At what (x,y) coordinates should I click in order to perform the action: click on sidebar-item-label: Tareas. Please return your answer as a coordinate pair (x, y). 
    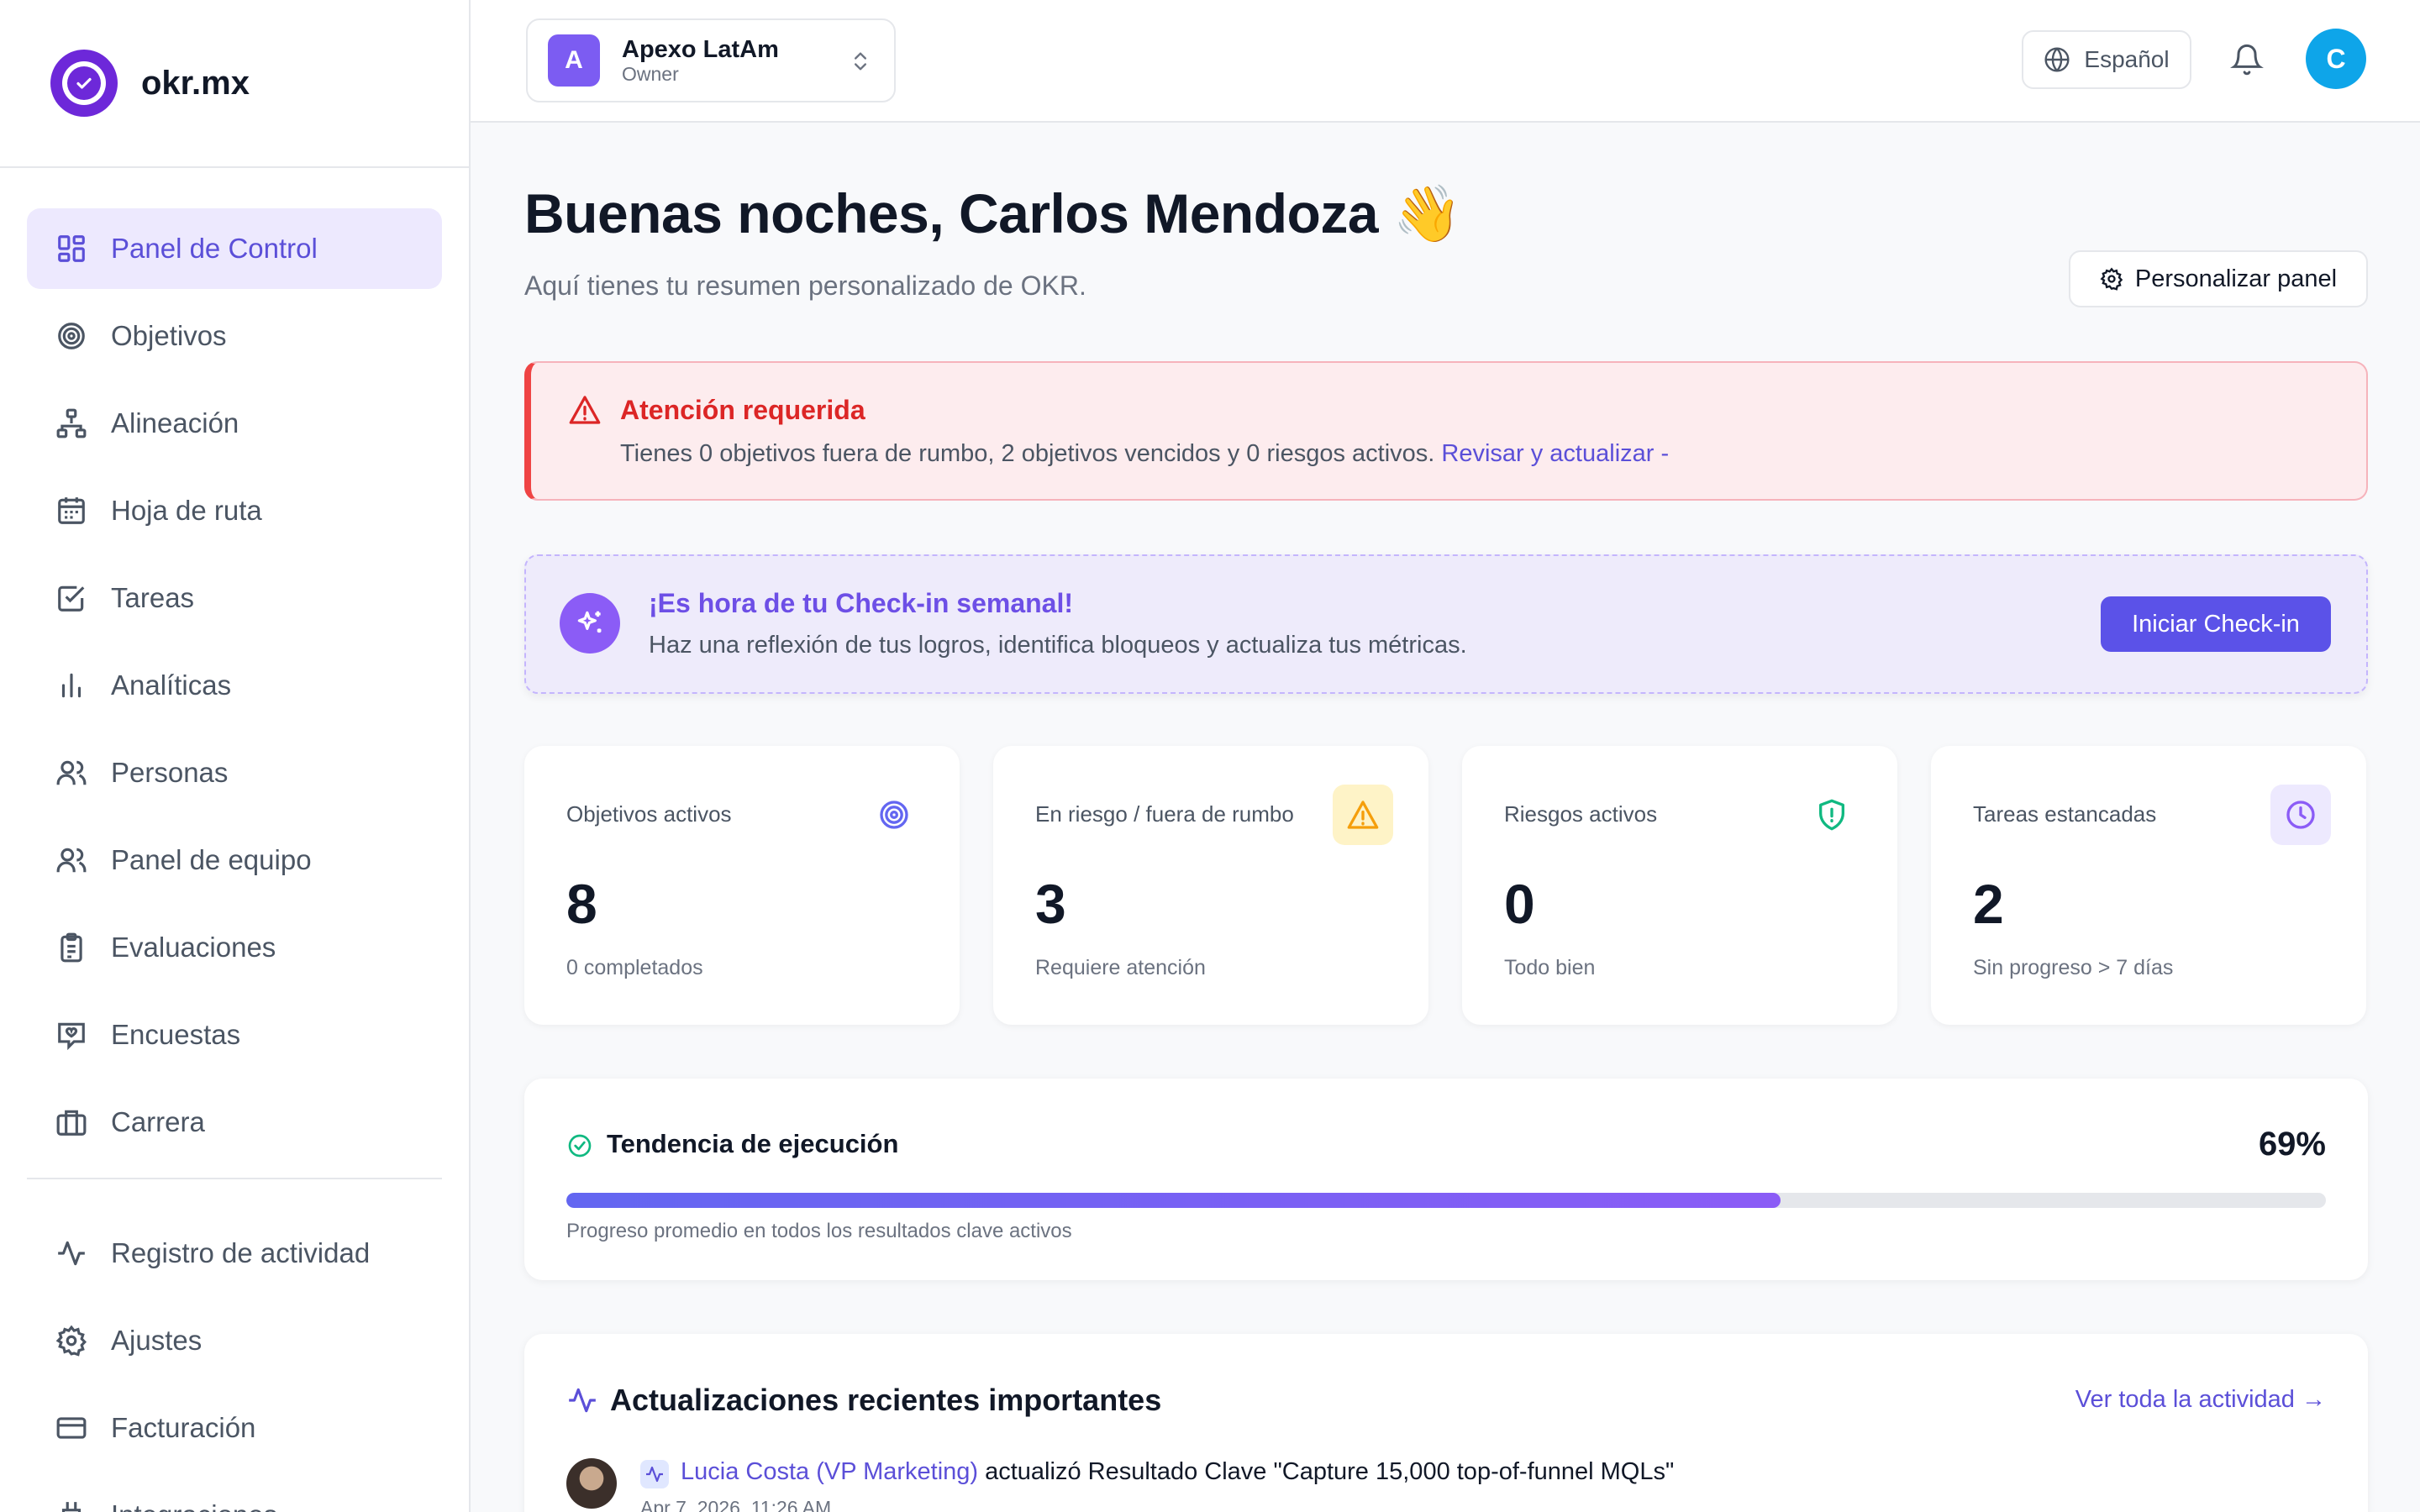
    Looking at the image, I should click on (153, 597).